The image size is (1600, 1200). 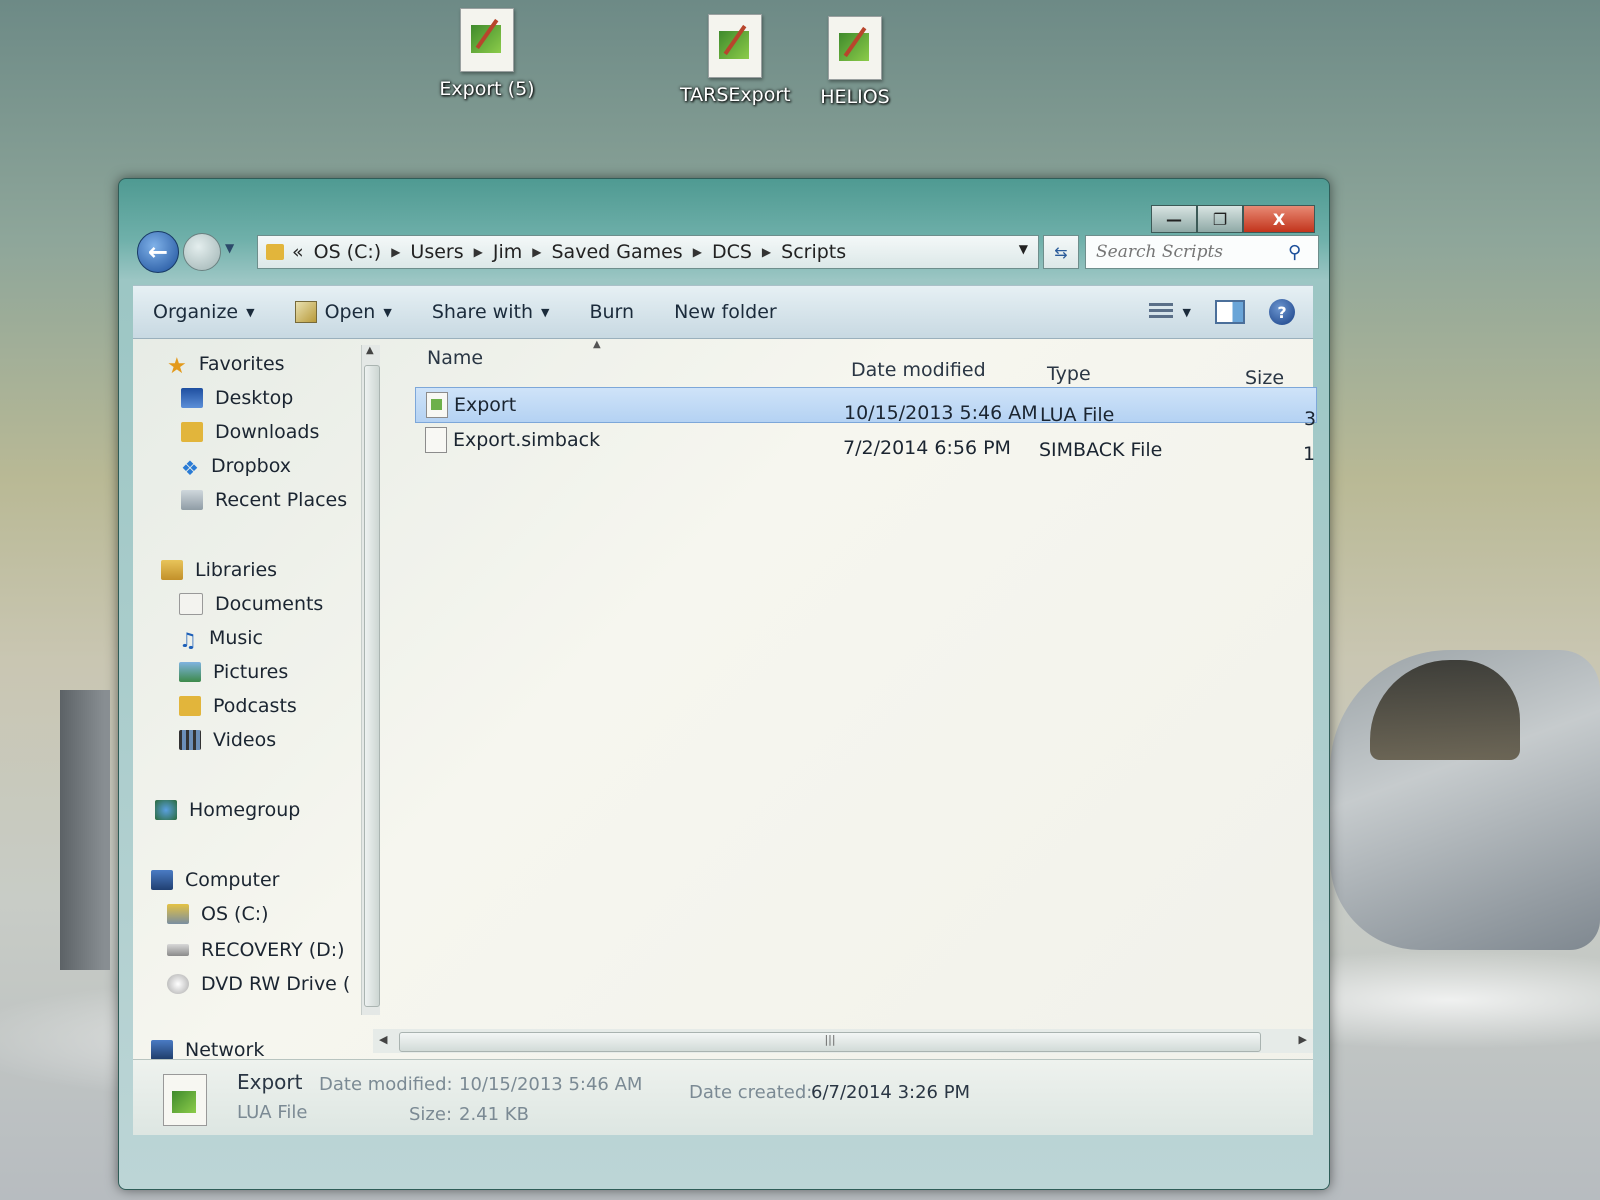 What do you see at coordinates (507, 252) in the screenshot?
I see `breadcrumb-jim: Jim` at bounding box center [507, 252].